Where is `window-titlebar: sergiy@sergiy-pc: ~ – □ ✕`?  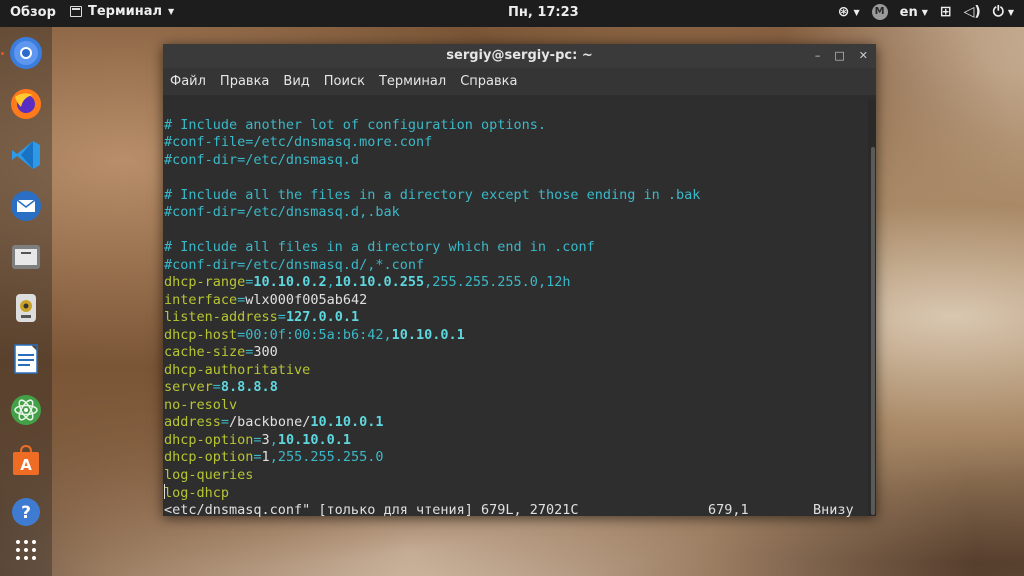 window-titlebar: sergiy@sergiy-pc: ~ – □ ✕ is located at coordinates (519, 56).